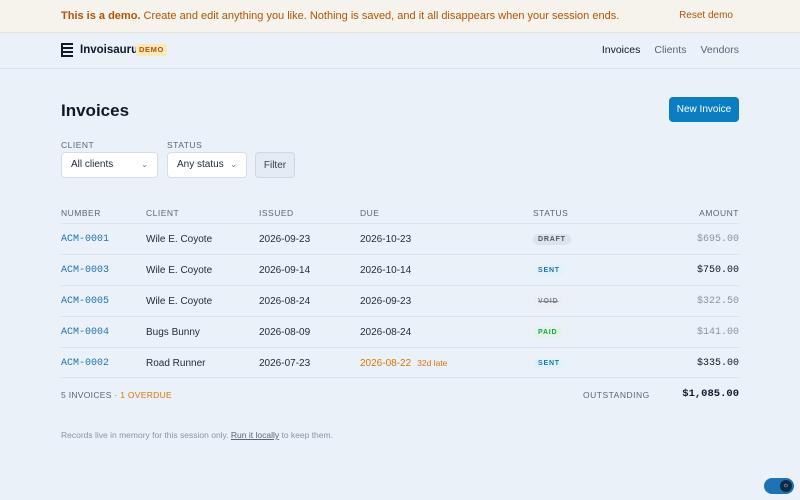  Describe the element at coordinates (717, 301) in the screenshot. I see `invoice-amount: $322.50` at that location.